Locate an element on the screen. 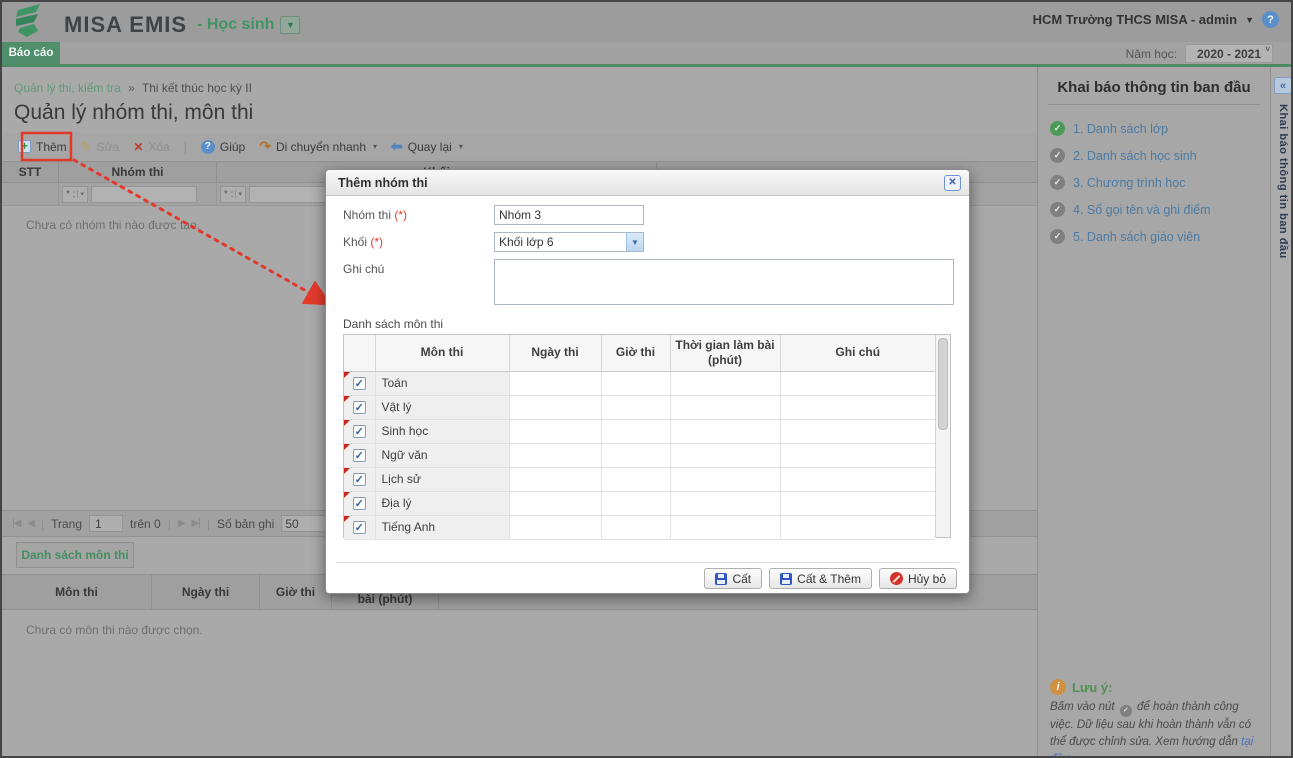  page-number-input: 1 is located at coordinates (106, 523).